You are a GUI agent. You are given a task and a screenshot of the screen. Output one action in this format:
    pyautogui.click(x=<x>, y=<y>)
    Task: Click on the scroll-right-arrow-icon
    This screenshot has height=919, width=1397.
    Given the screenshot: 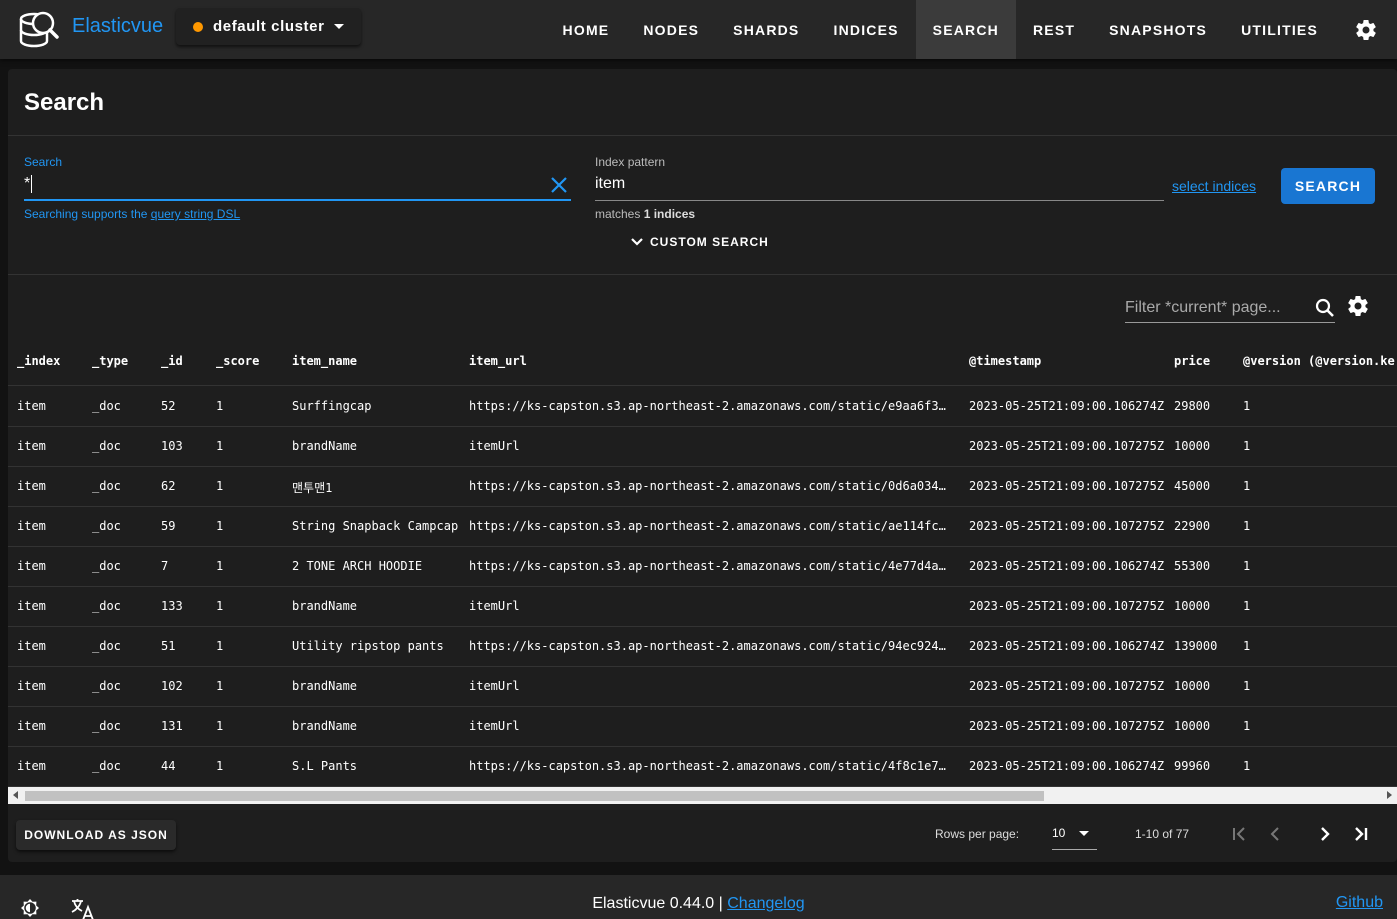 What is the action you would take?
    pyautogui.click(x=1389, y=795)
    